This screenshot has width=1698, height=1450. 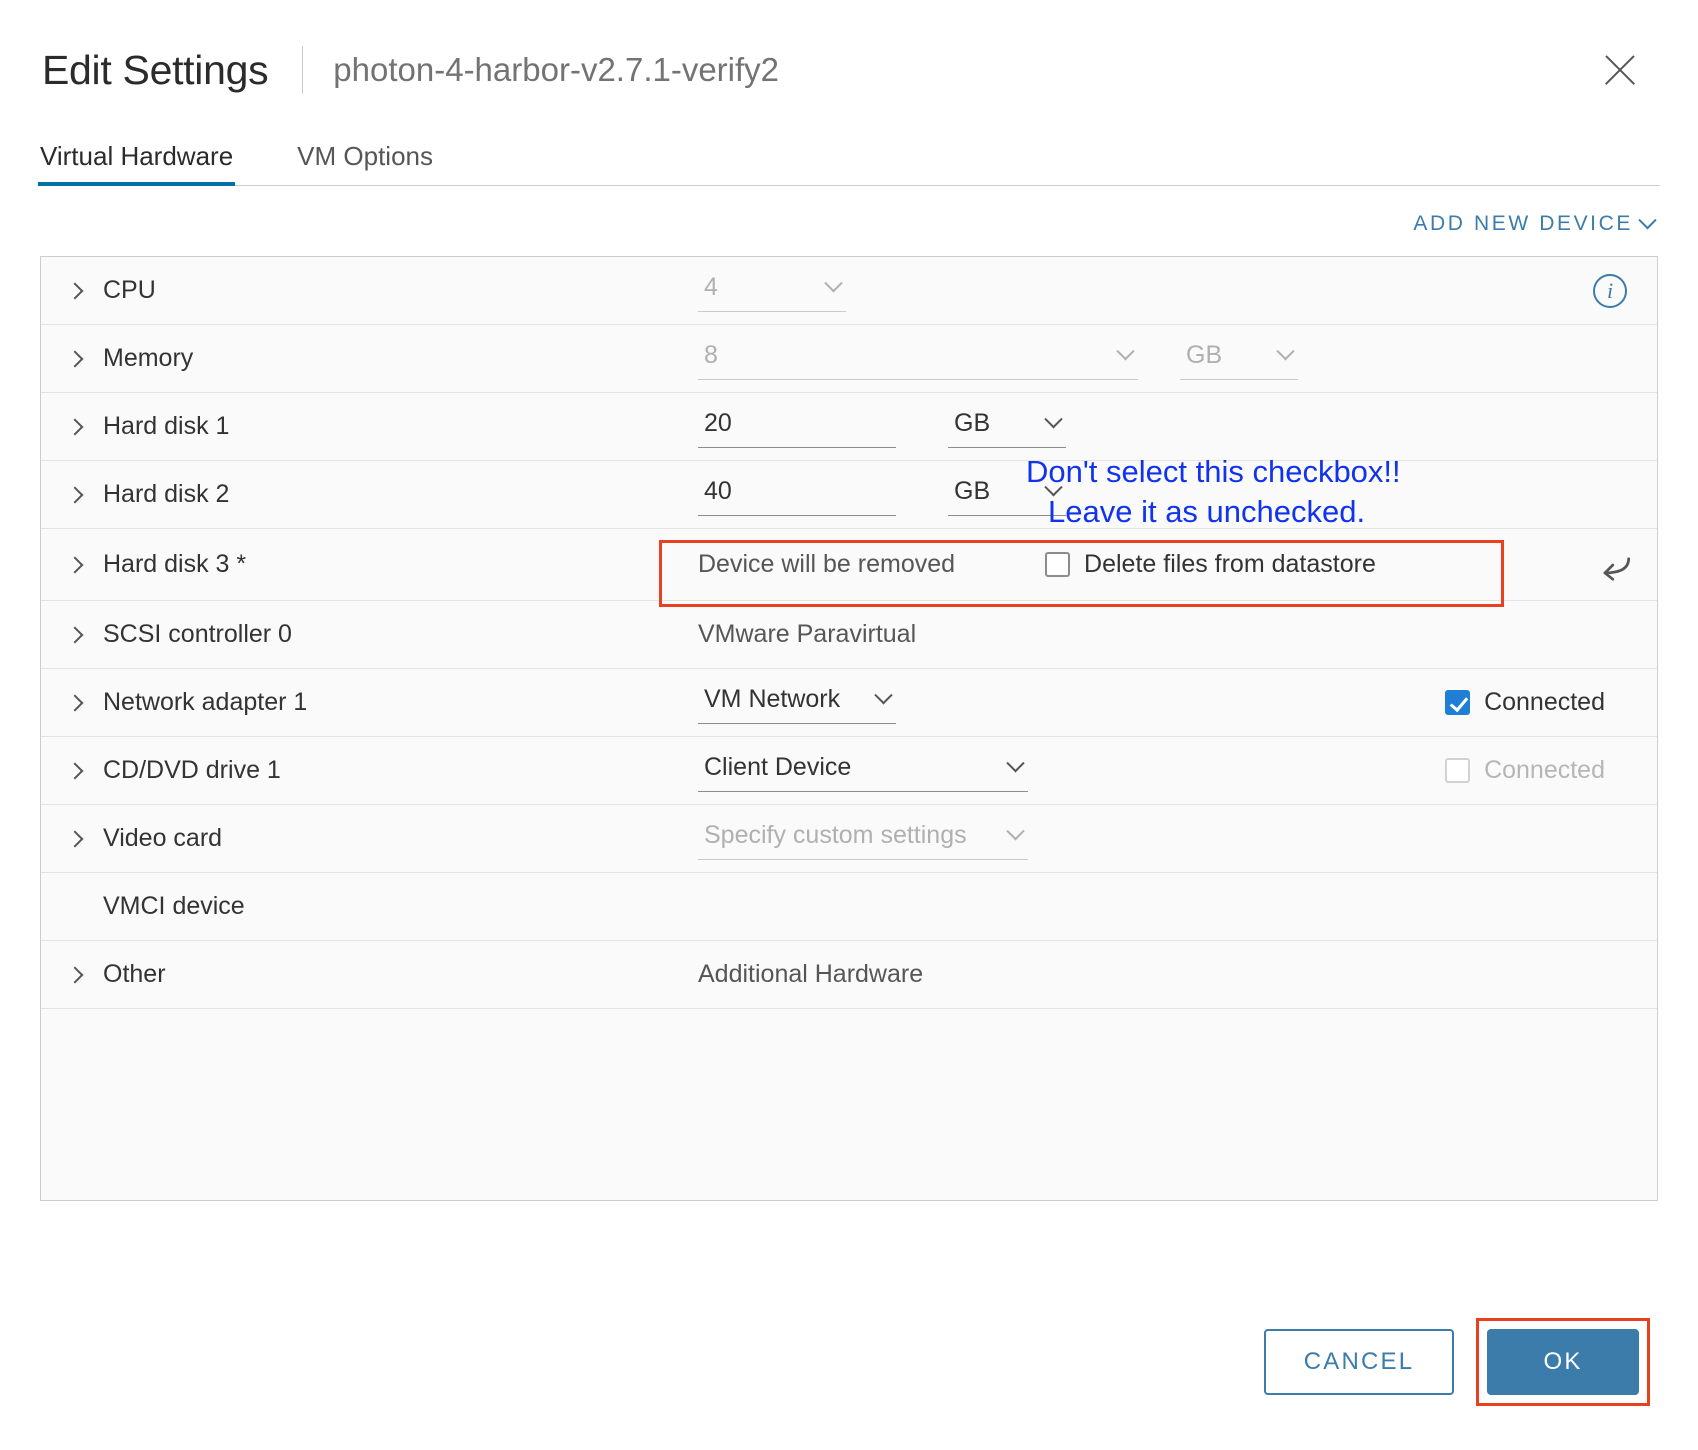 I want to click on row-label-video-card: Video card, so click(x=163, y=838).